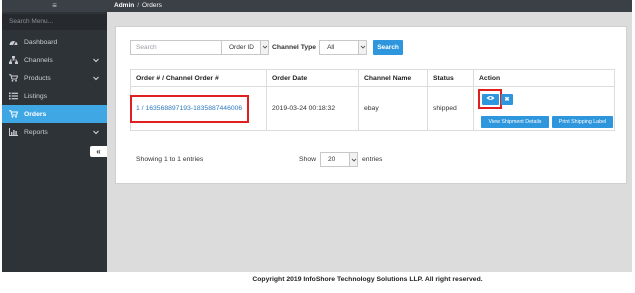 This screenshot has height=293, width=635. What do you see at coordinates (198, 78) in the screenshot?
I see `column-header-order: Order # / Channel Order #` at bounding box center [198, 78].